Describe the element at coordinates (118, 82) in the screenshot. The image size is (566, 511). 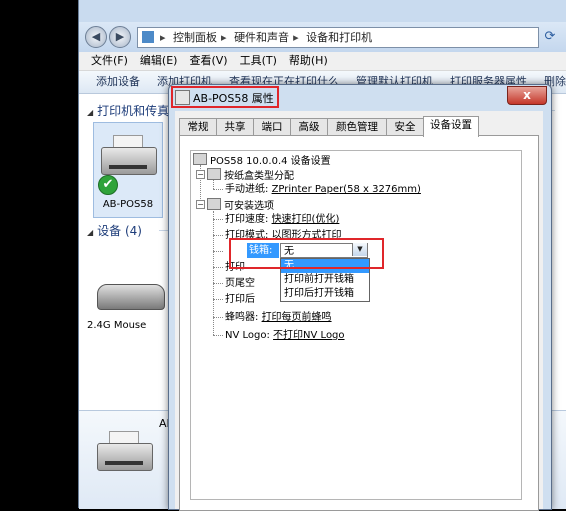
I see `add-device-button: 添加设备` at that location.